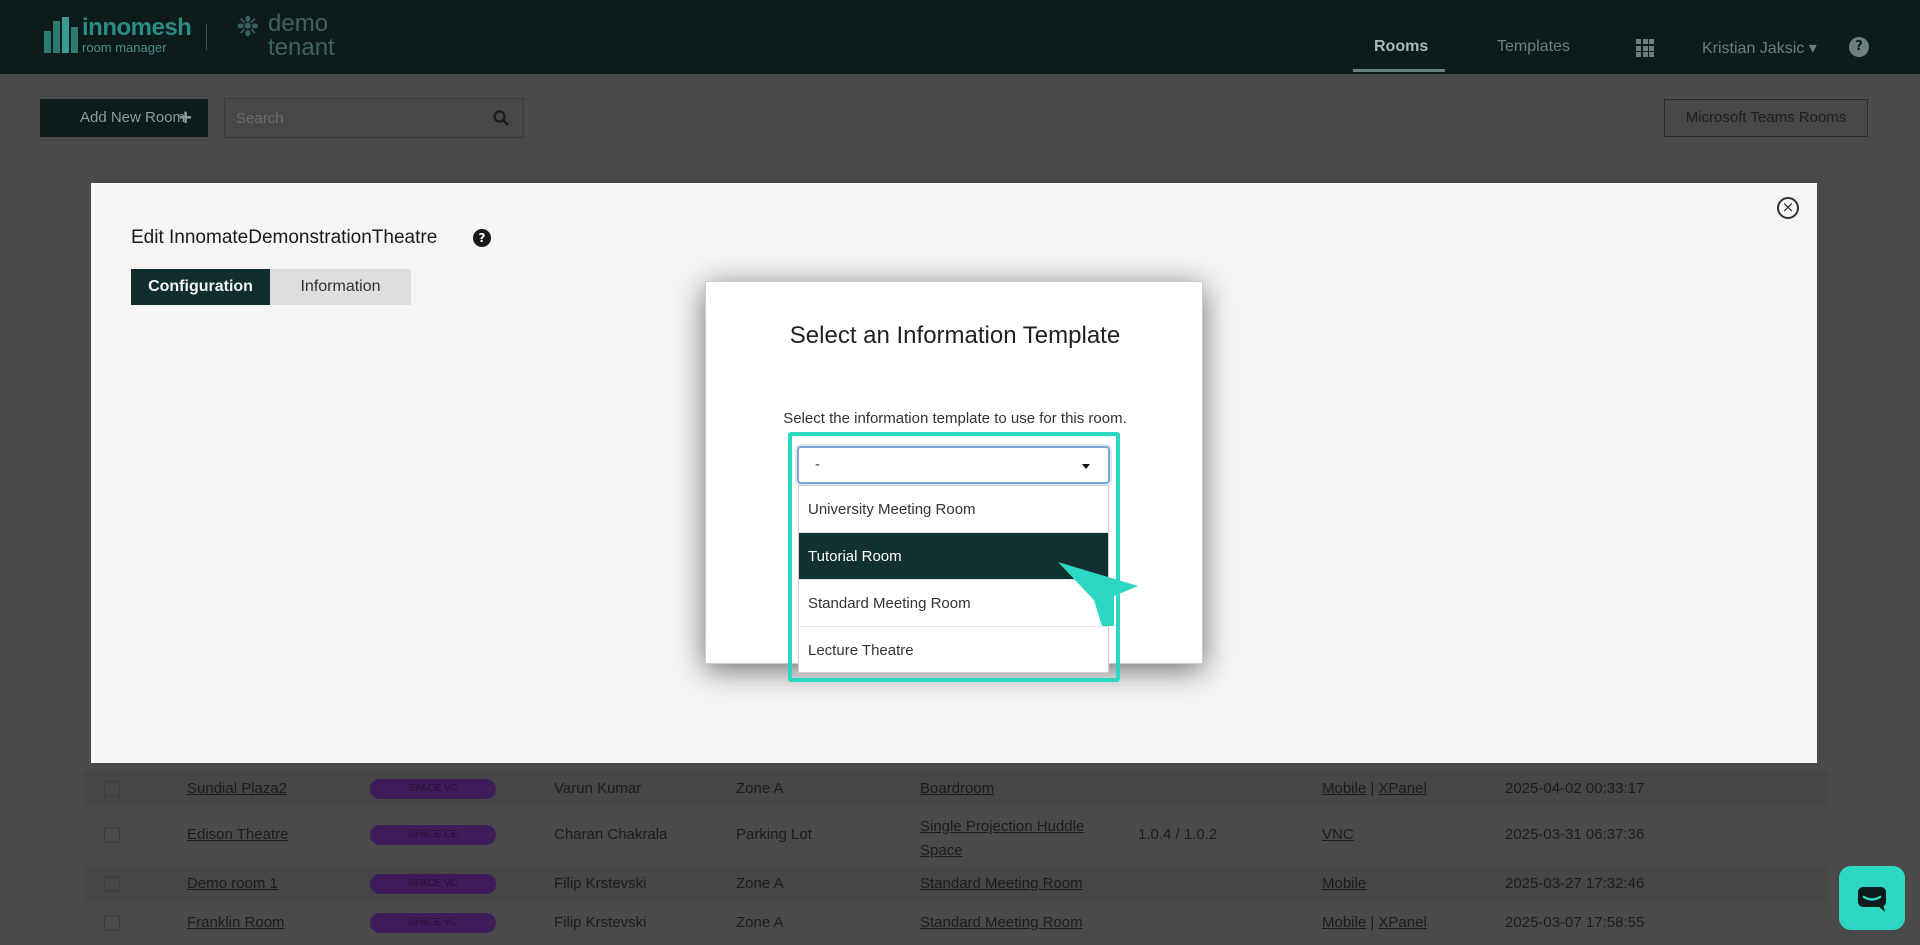  I want to click on pointer-cursor-icon, so click(1098, 594).